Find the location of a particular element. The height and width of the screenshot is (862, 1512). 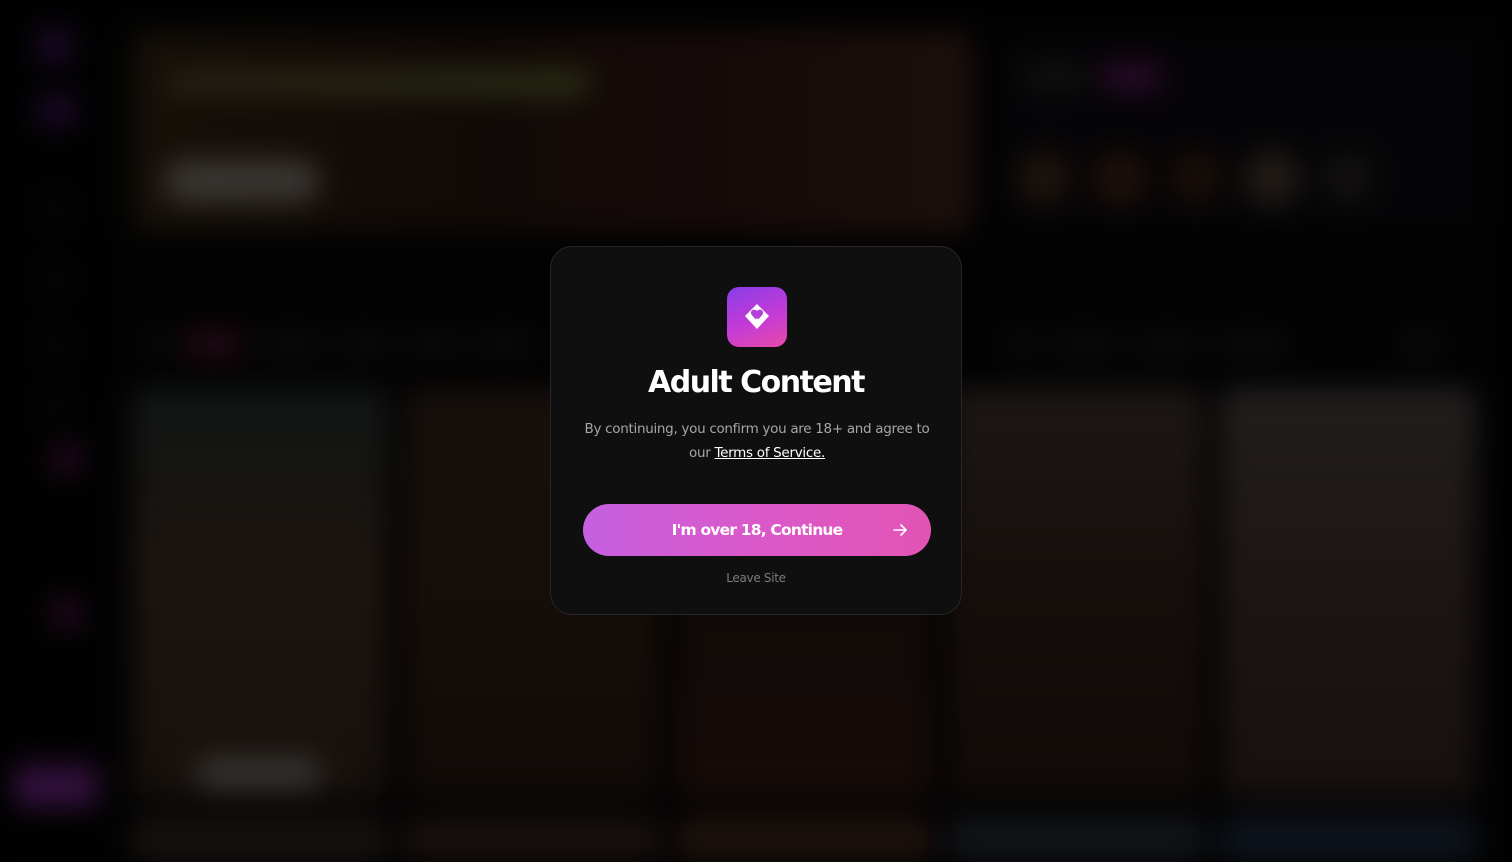

continue-button: I'm over 18, Continue is located at coordinates (757, 530).